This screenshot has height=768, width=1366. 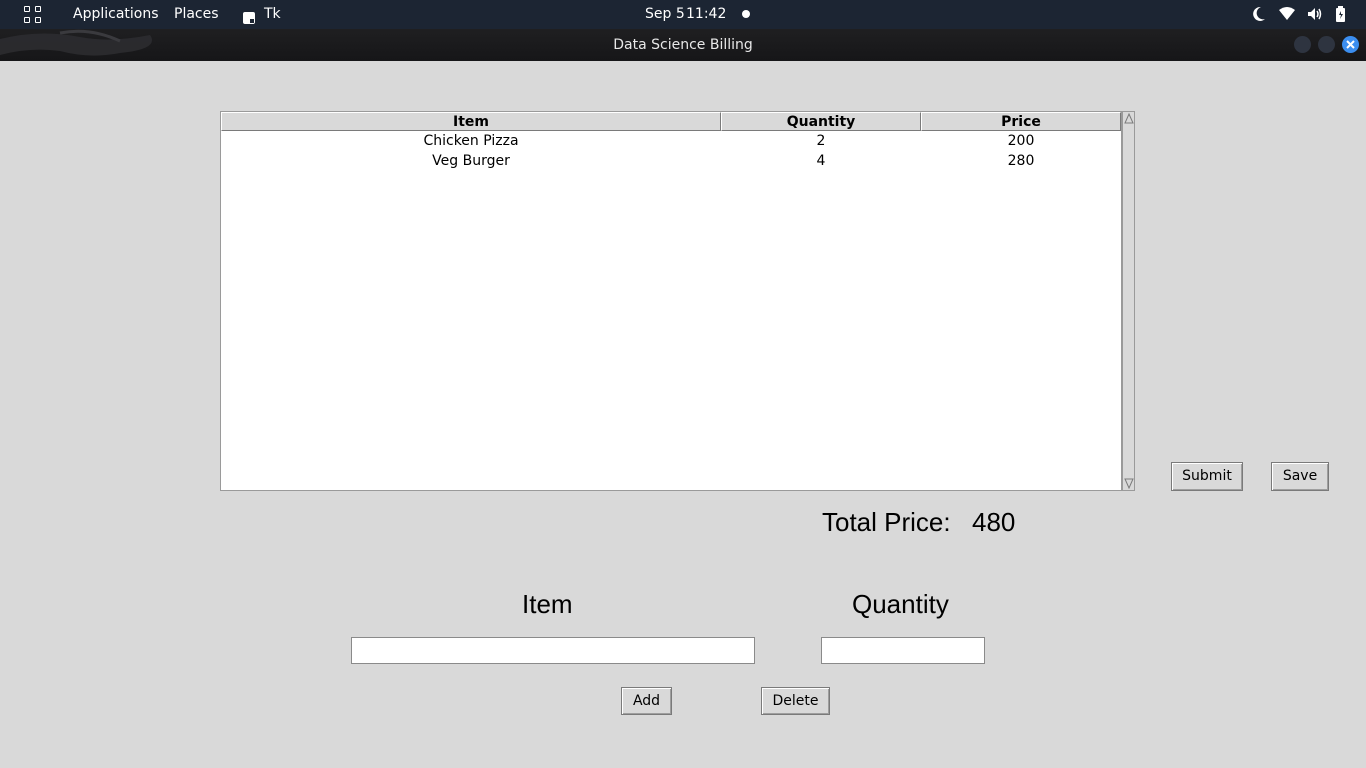 I want to click on night-light-icon, so click(x=1259, y=14).